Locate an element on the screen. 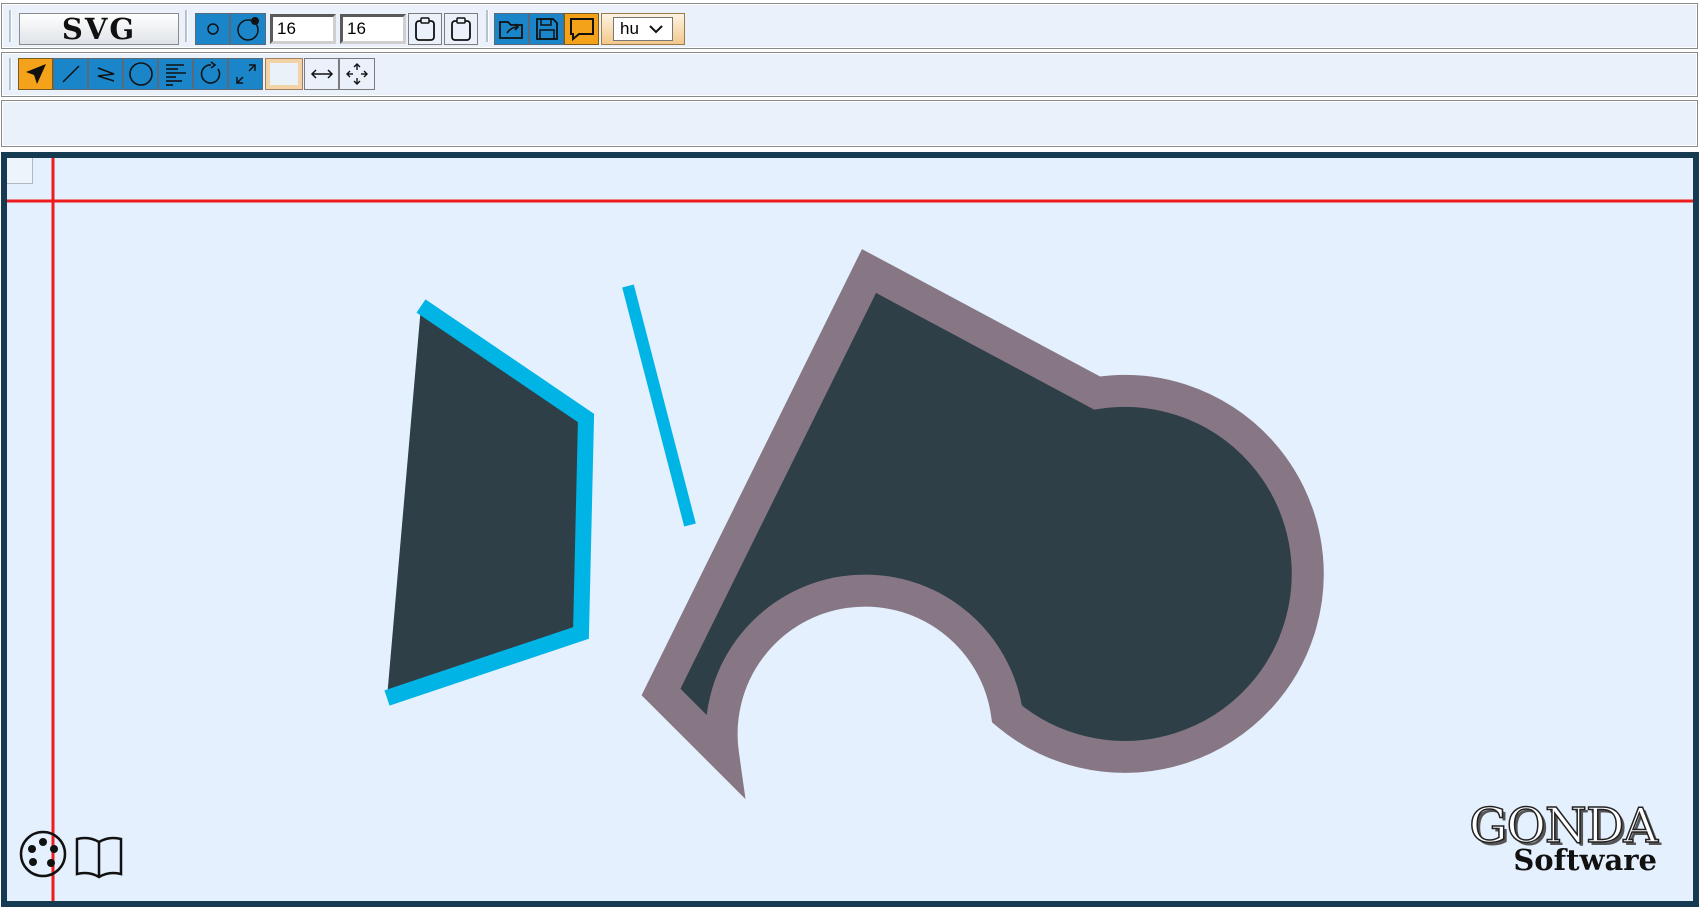  horizontal-arrow-icon is located at coordinates (321, 74).